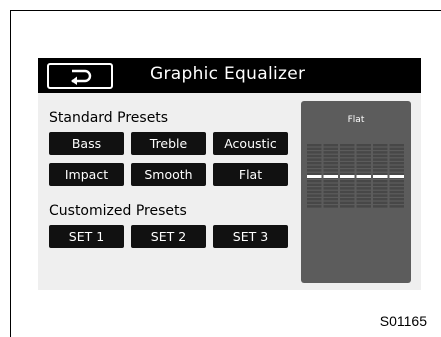 The image size is (441, 337). I want to click on preset-bass-button: Bass, so click(86, 143).